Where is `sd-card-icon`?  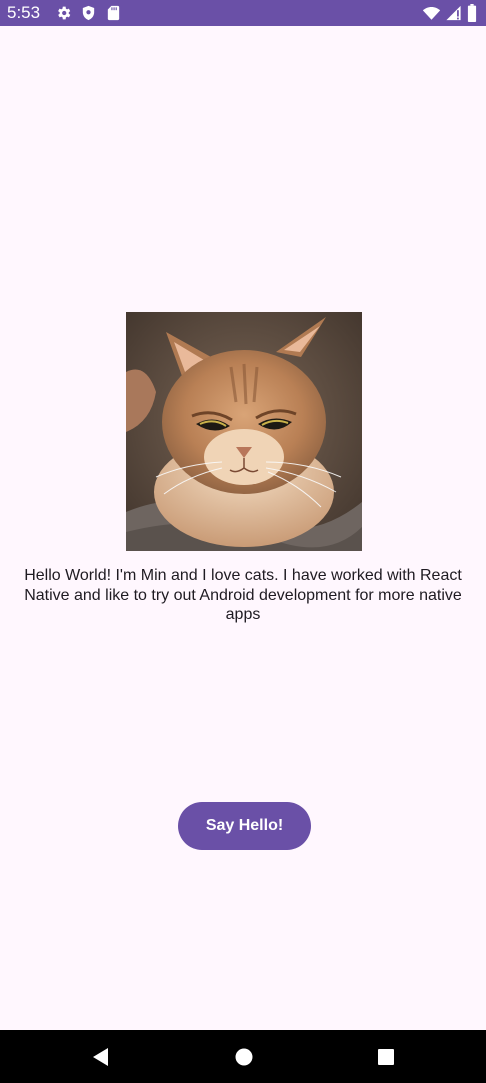
sd-card-icon is located at coordinates (113, 13).